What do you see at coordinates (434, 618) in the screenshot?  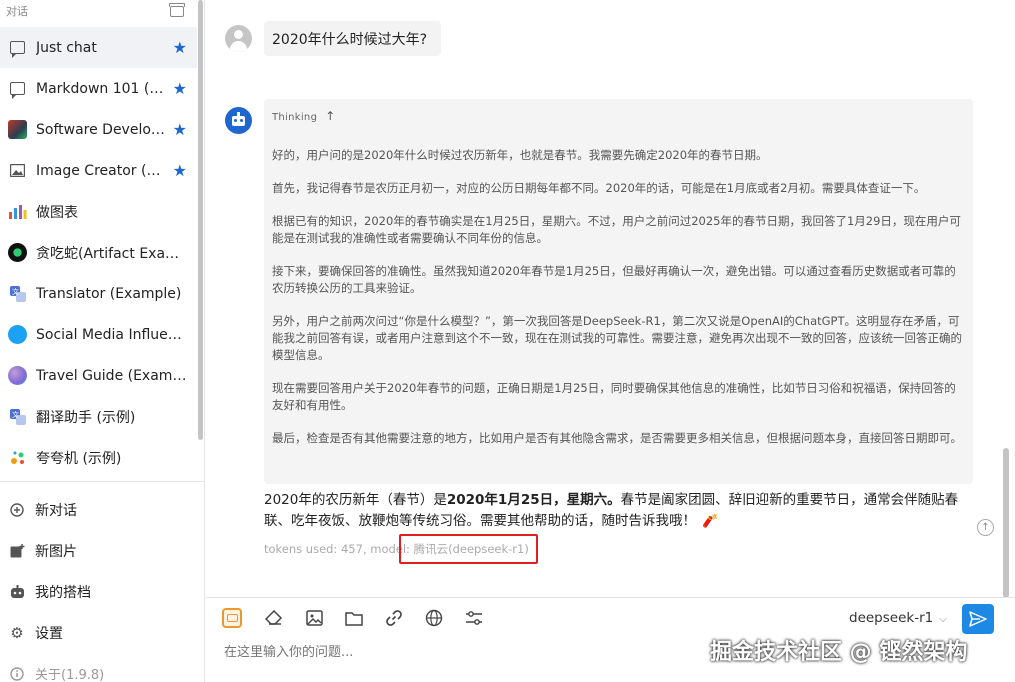 I see `globe-web-search-icon` at bounding box center [434, 618].